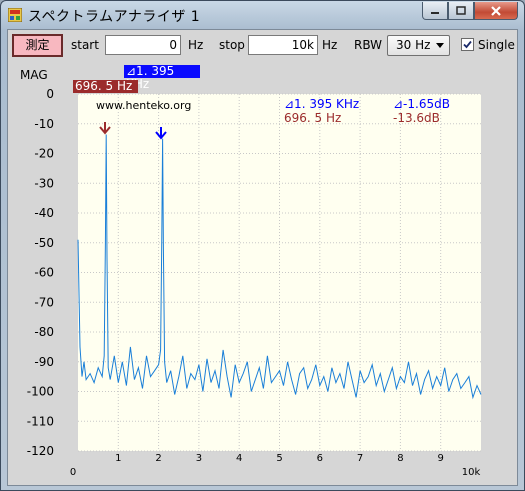 The image size is (525, 491). Describe the element at coordinates (44, 332) in the screenshot. I see `y-tick-label: -80` at that location.